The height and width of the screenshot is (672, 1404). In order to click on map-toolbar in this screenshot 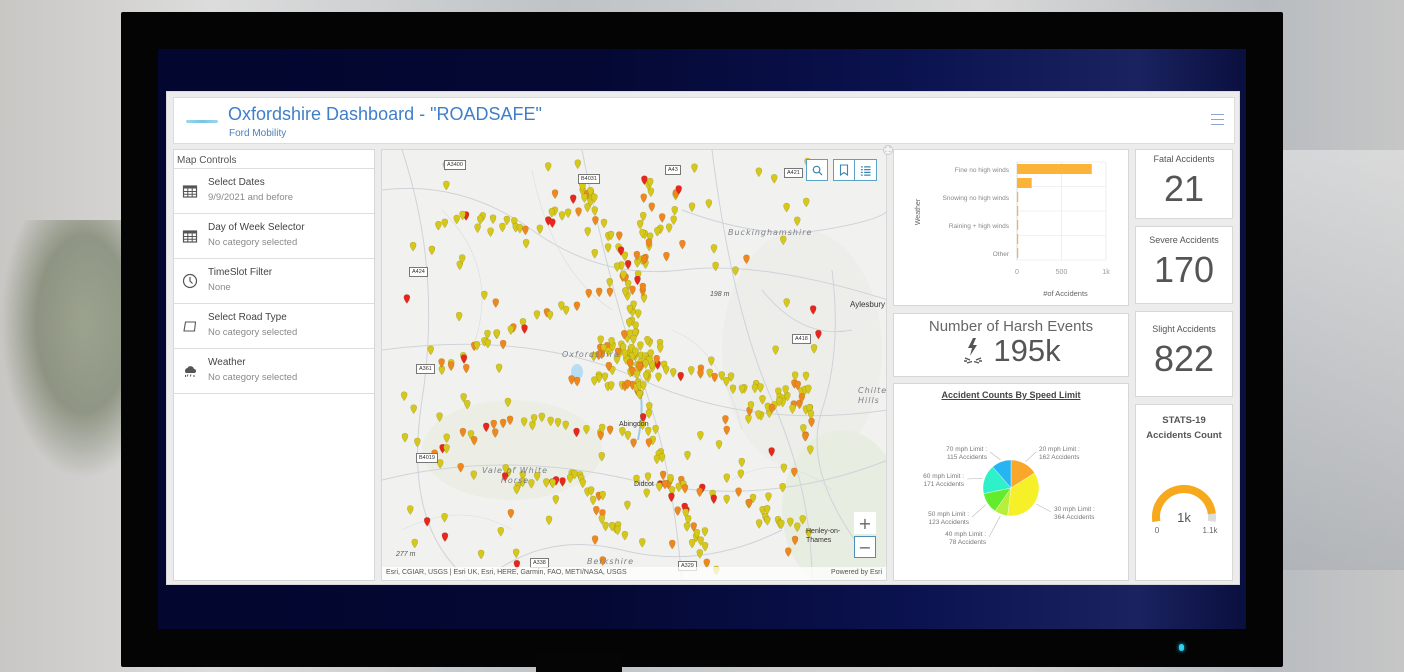, I will do `click(855, 170)`.